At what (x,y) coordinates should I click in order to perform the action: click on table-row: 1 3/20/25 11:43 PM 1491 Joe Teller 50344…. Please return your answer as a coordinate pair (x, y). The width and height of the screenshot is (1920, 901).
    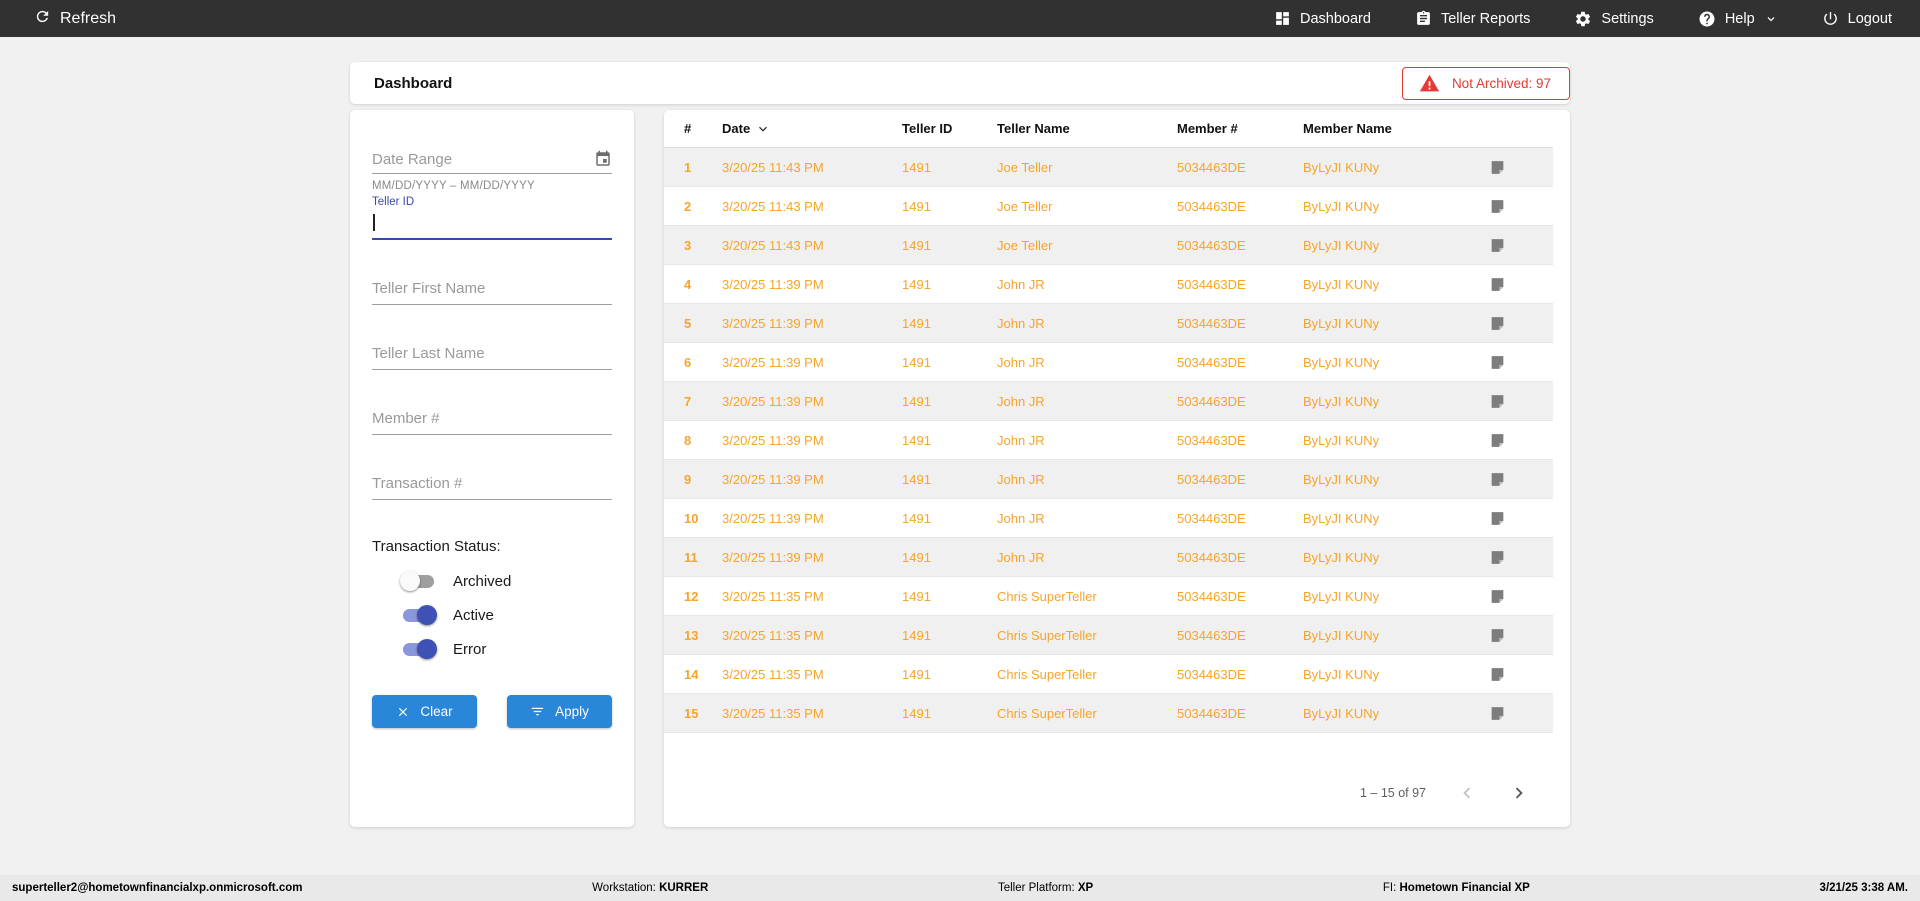
    Looking at the image, I should click on (1108, 167).